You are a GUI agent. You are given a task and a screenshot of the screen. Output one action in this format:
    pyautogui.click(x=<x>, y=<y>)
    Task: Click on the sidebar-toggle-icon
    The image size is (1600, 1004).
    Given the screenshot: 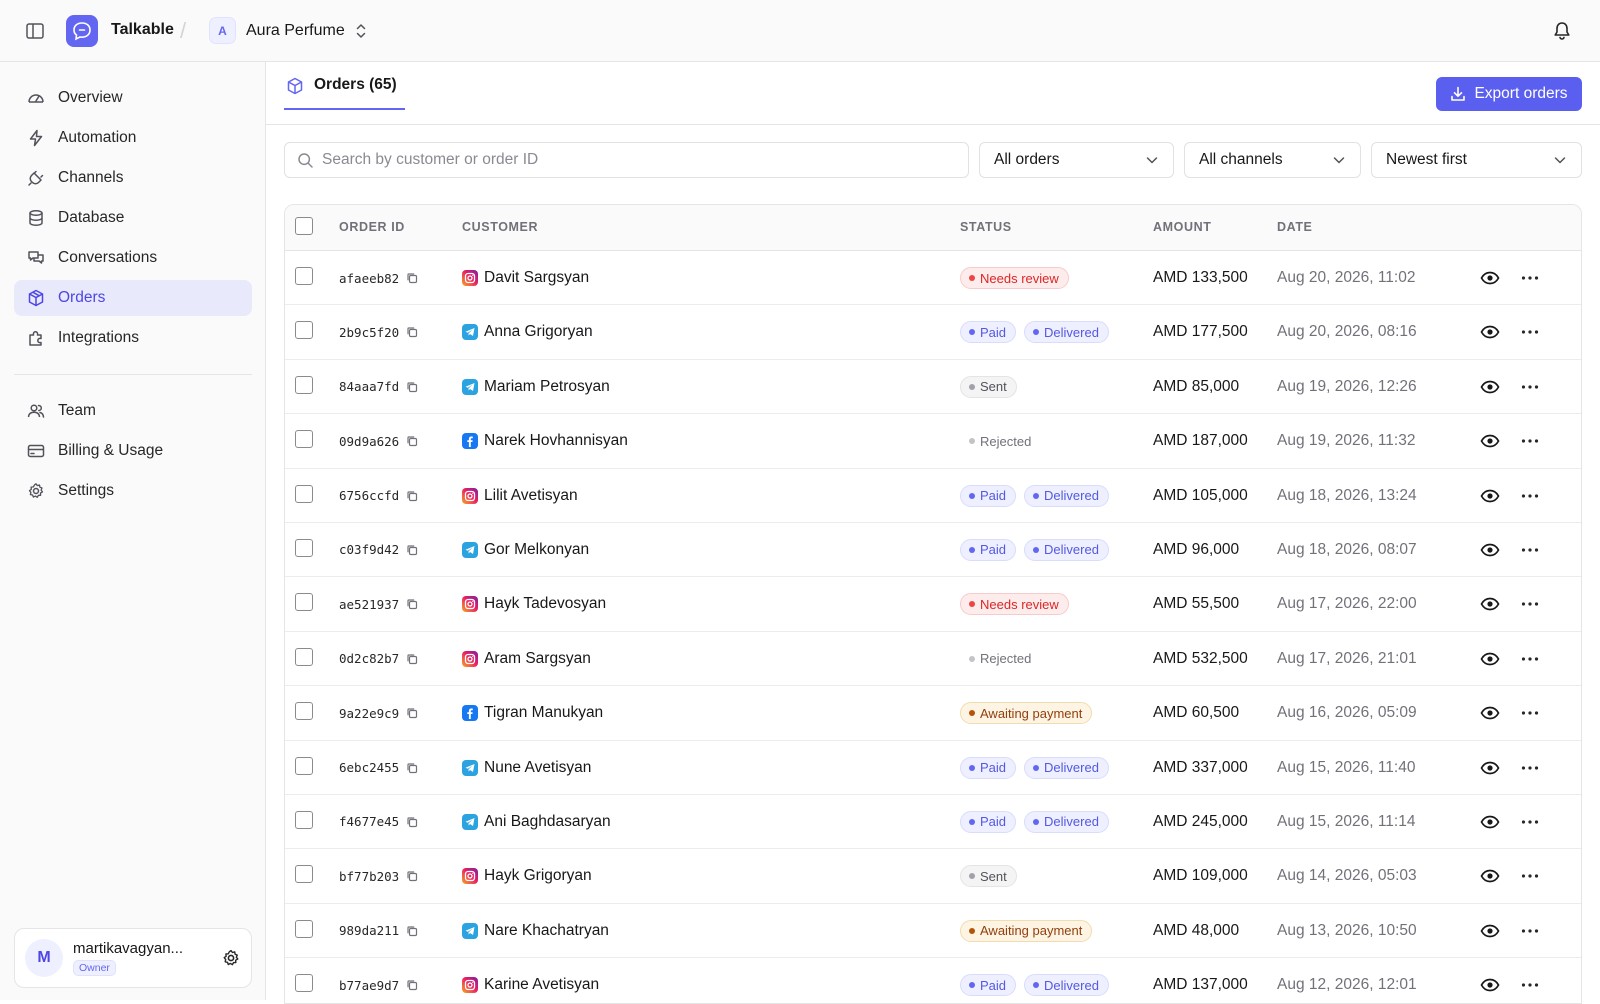 What is the action you would take?
    pyautogui.click(x=35, y=31)
    